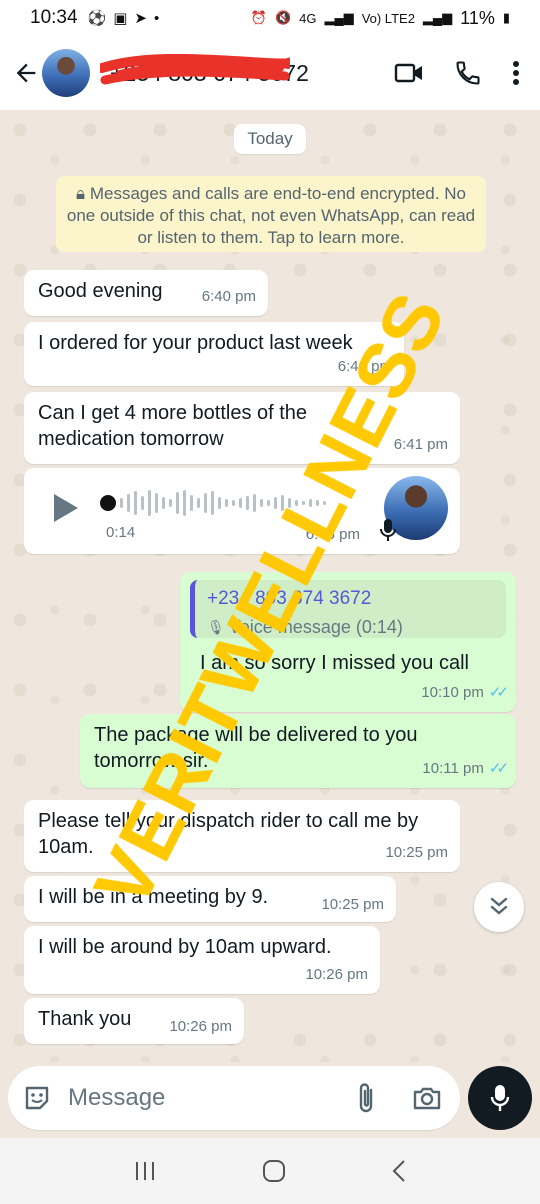  What do you see at coordinates (308, 18) in the screenshot?
I see `network-type: 4G` at bounding box center [308, 18].